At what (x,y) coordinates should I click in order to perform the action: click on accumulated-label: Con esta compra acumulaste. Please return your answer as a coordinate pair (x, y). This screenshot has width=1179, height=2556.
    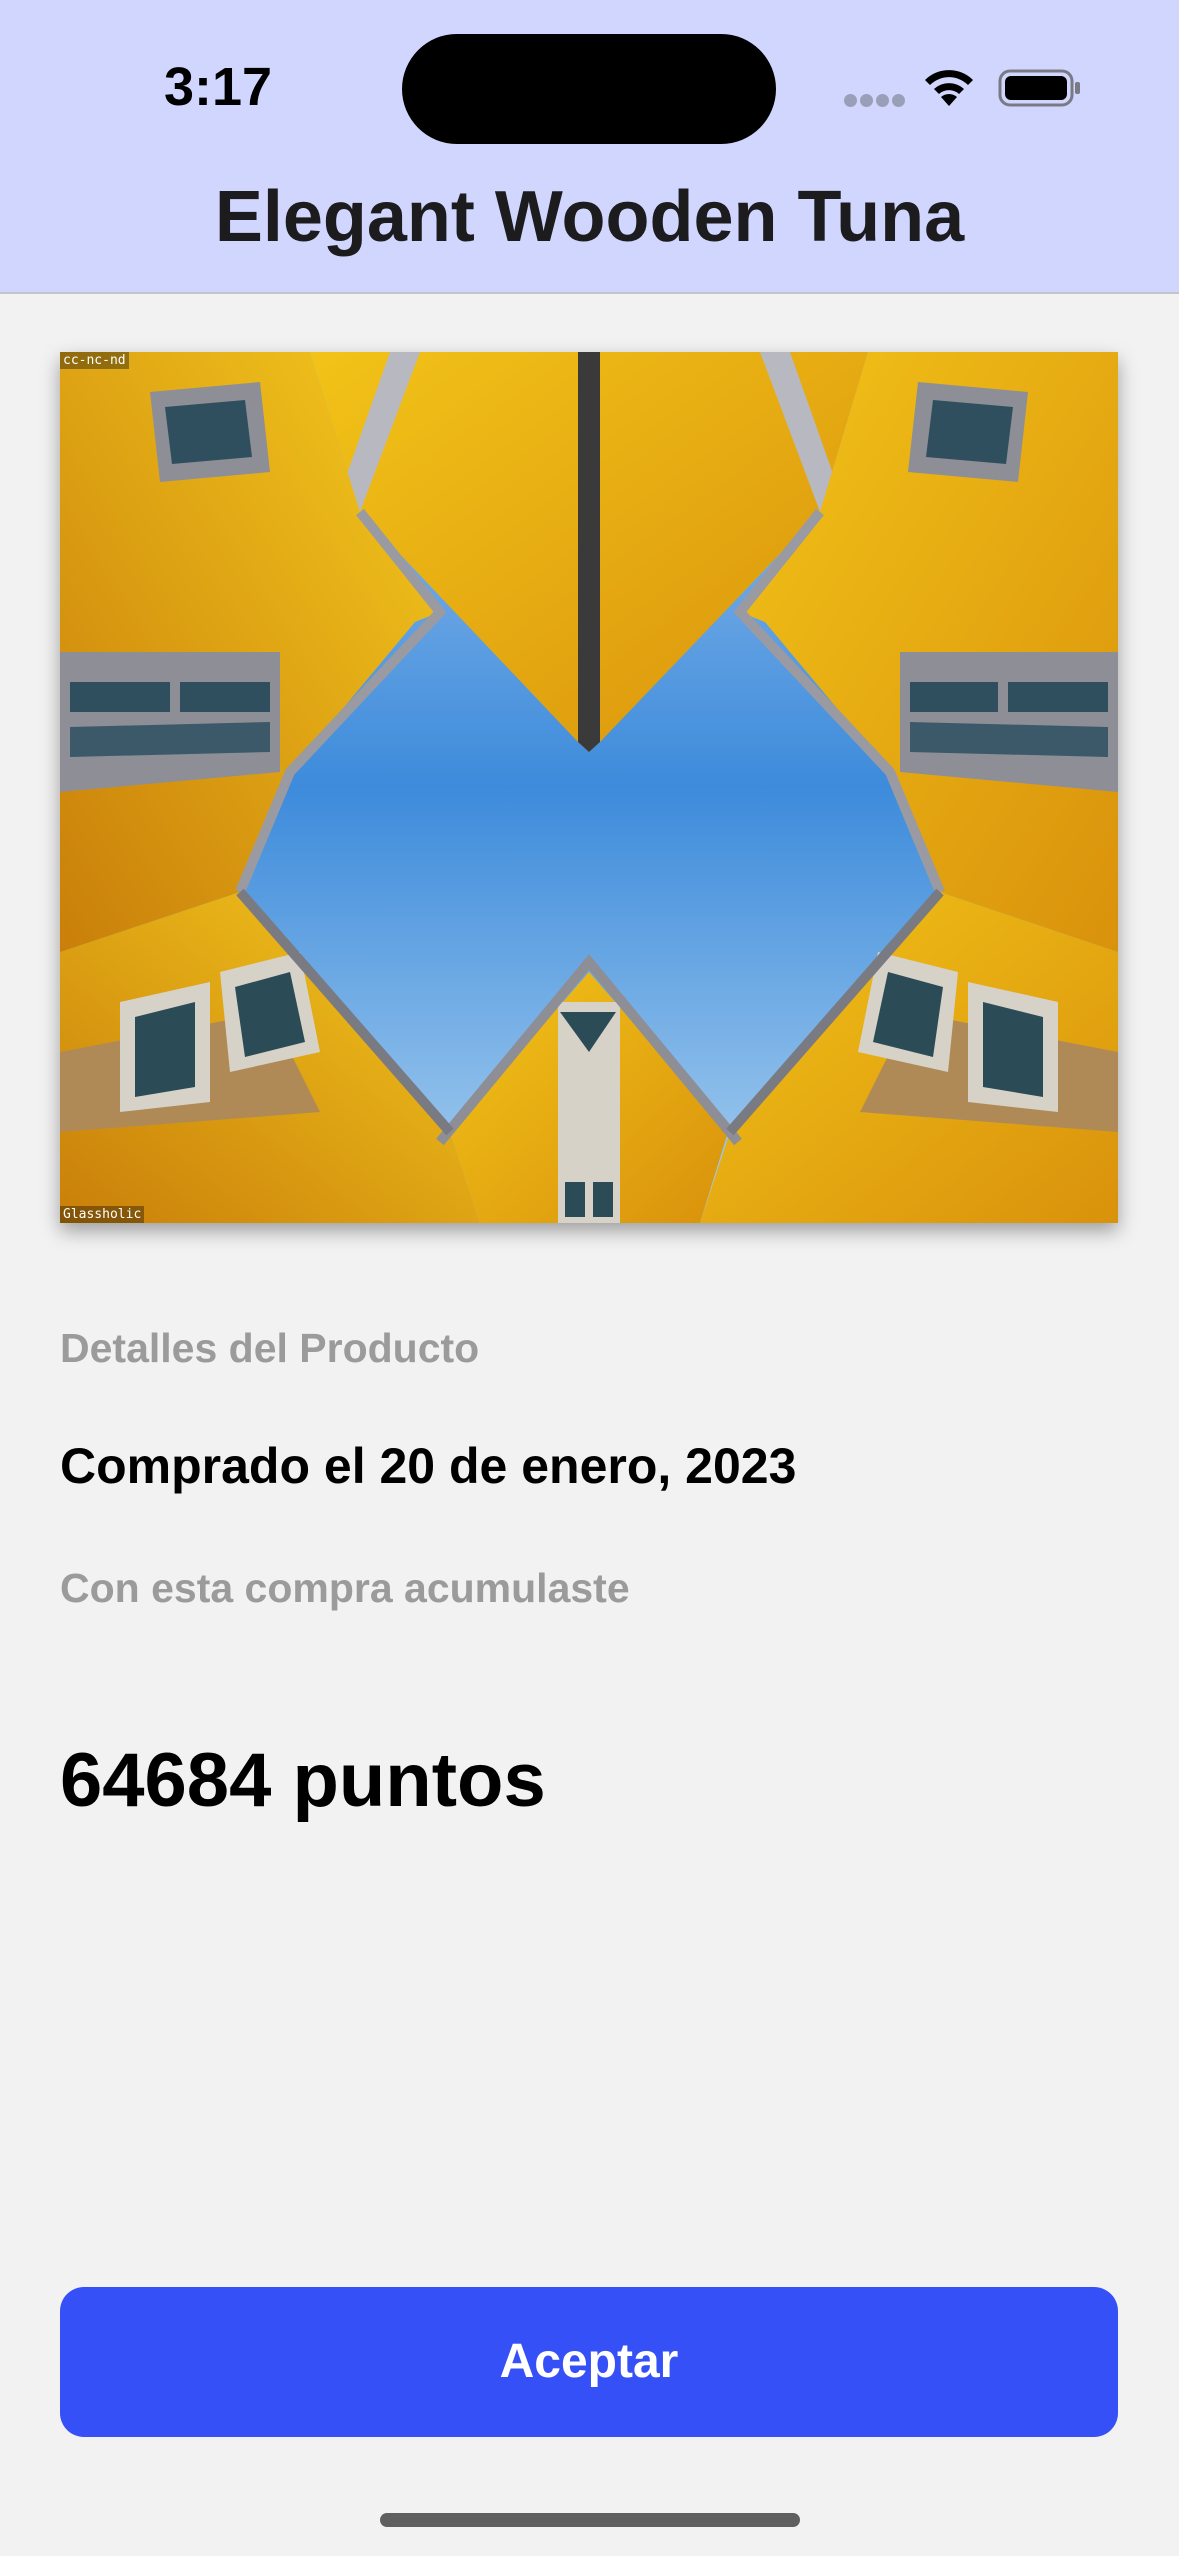
    Looking at the image, I should click on (345, 1588).